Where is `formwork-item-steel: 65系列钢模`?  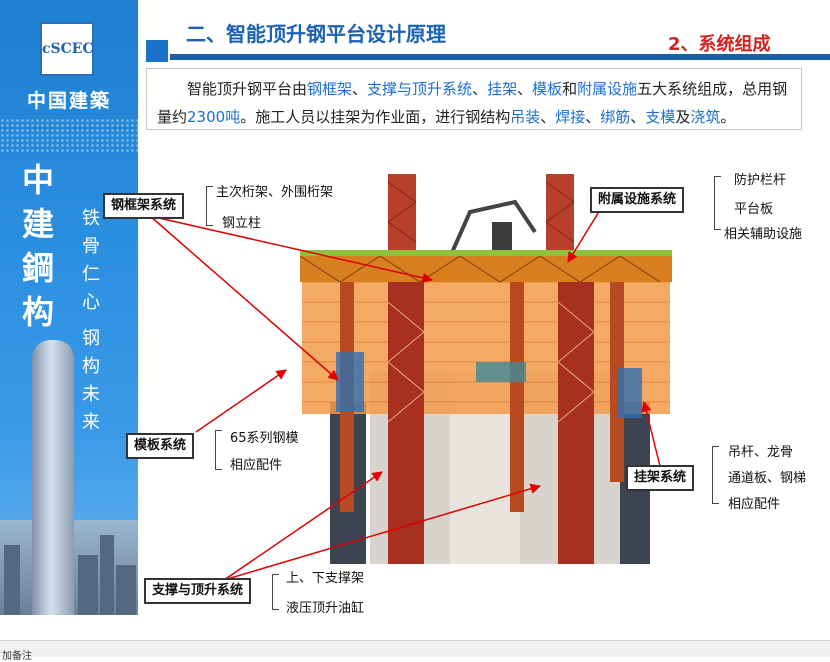
formwork-item-steel: 65系列钢模 is located at coordinates (264, 438).